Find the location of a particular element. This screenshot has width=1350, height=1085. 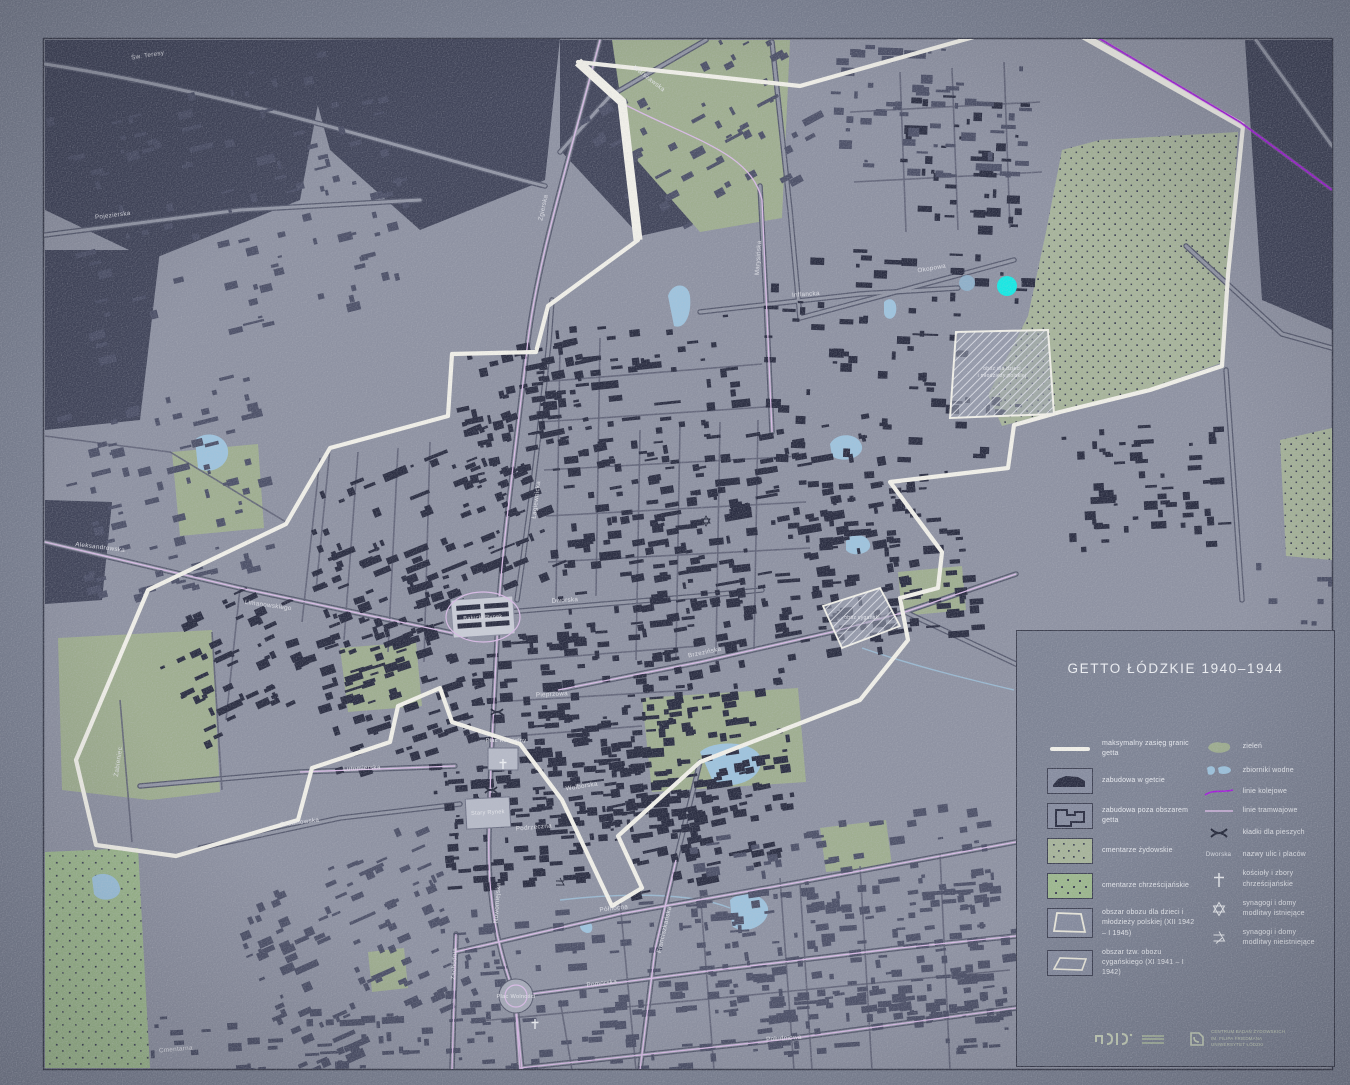

legend-item-greenery: zieleń is located at coordinates (1264, 747).